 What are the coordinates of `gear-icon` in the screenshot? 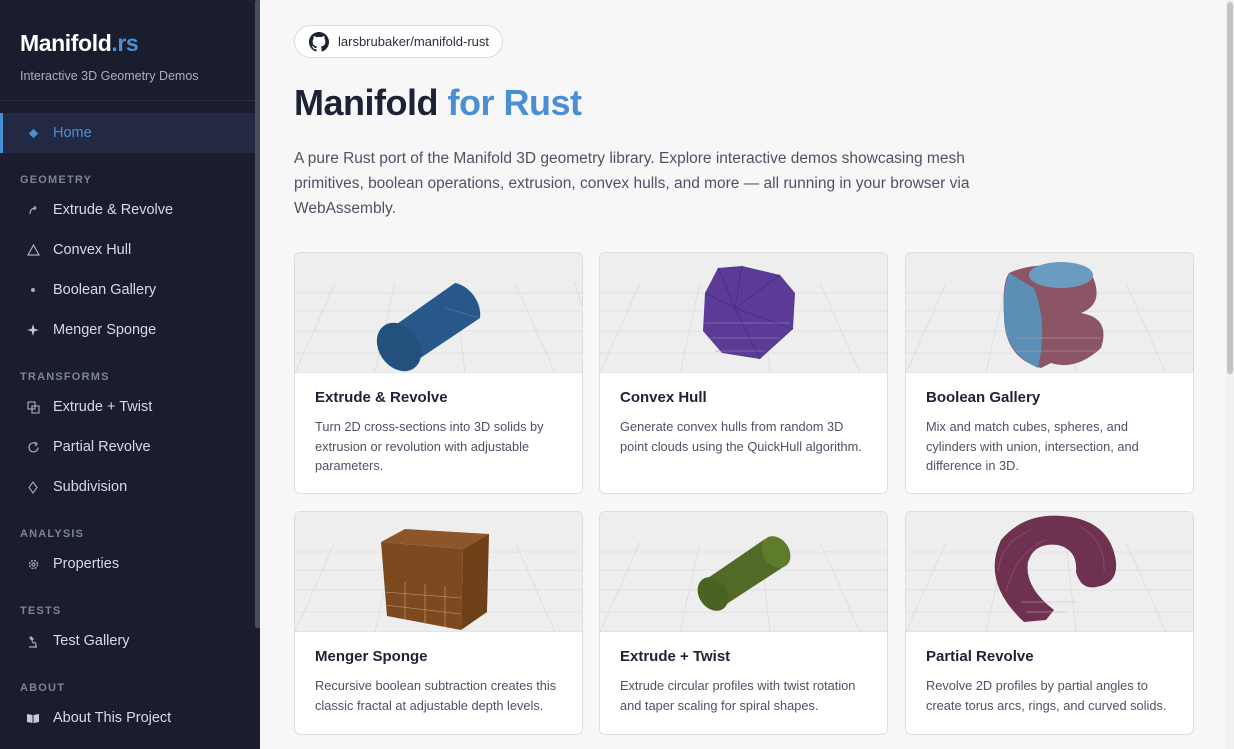 It's located at (33, 564).